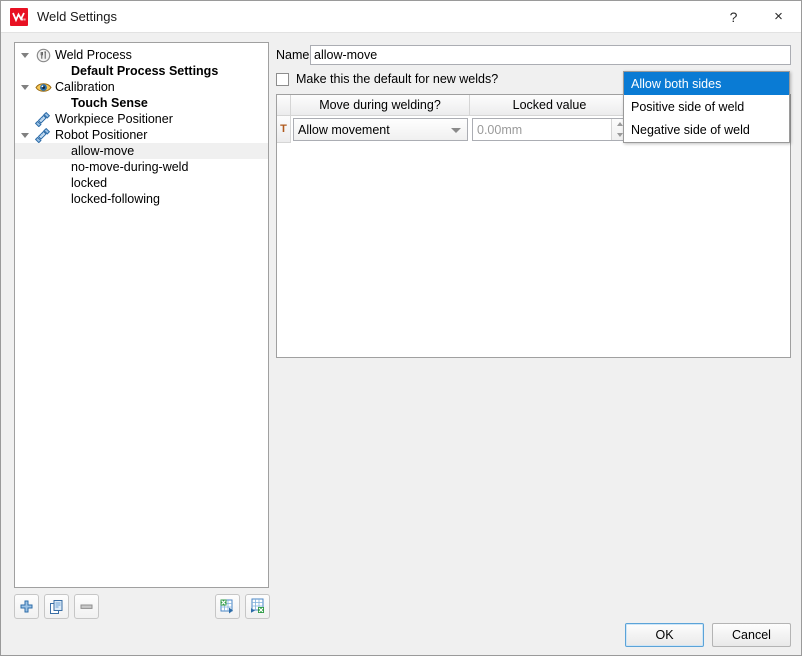 The width and height of the screenshot is (802, 656). I want to click on tree-item-label: no-move-during-weld, so click(130, 167).